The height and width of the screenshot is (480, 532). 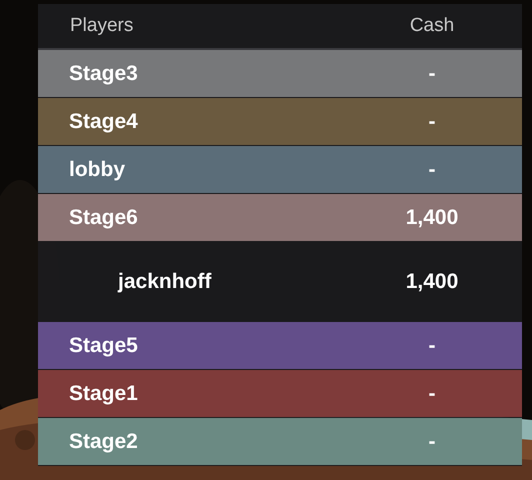 I want to click on player-name: jacknhoff, so click(x=190, y=282).